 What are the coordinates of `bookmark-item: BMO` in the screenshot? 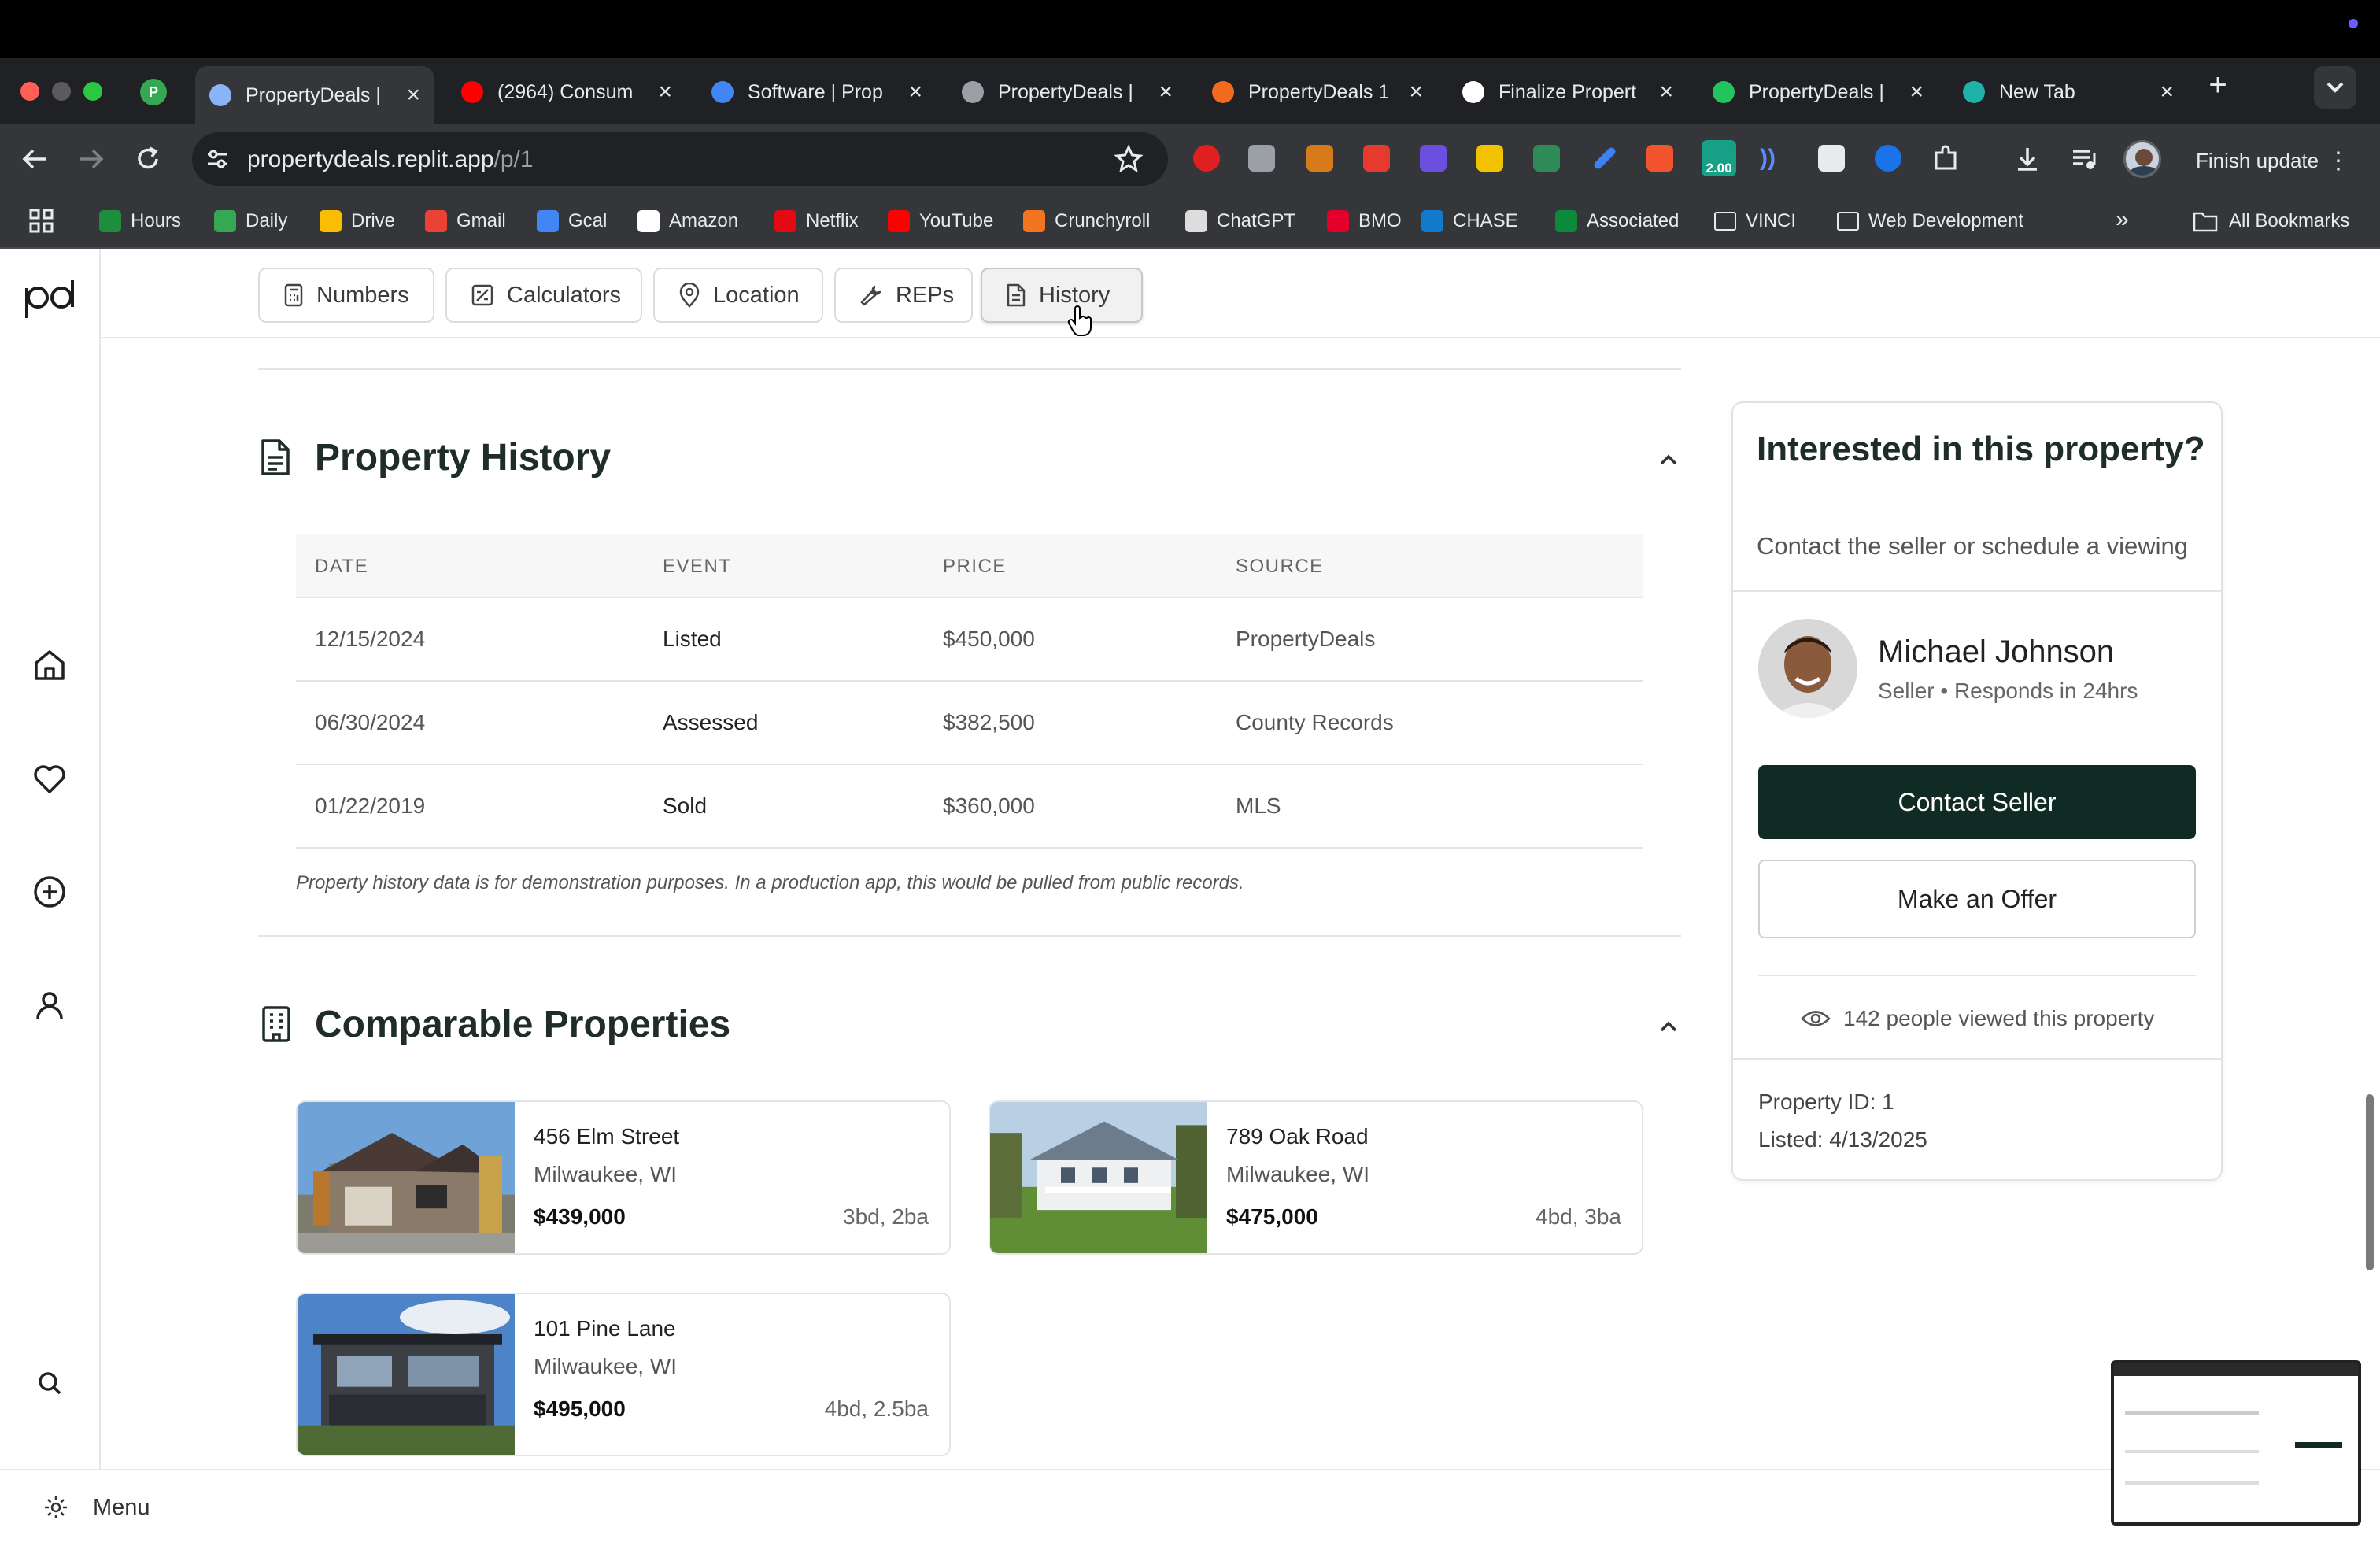 It's located at (1364, 221).